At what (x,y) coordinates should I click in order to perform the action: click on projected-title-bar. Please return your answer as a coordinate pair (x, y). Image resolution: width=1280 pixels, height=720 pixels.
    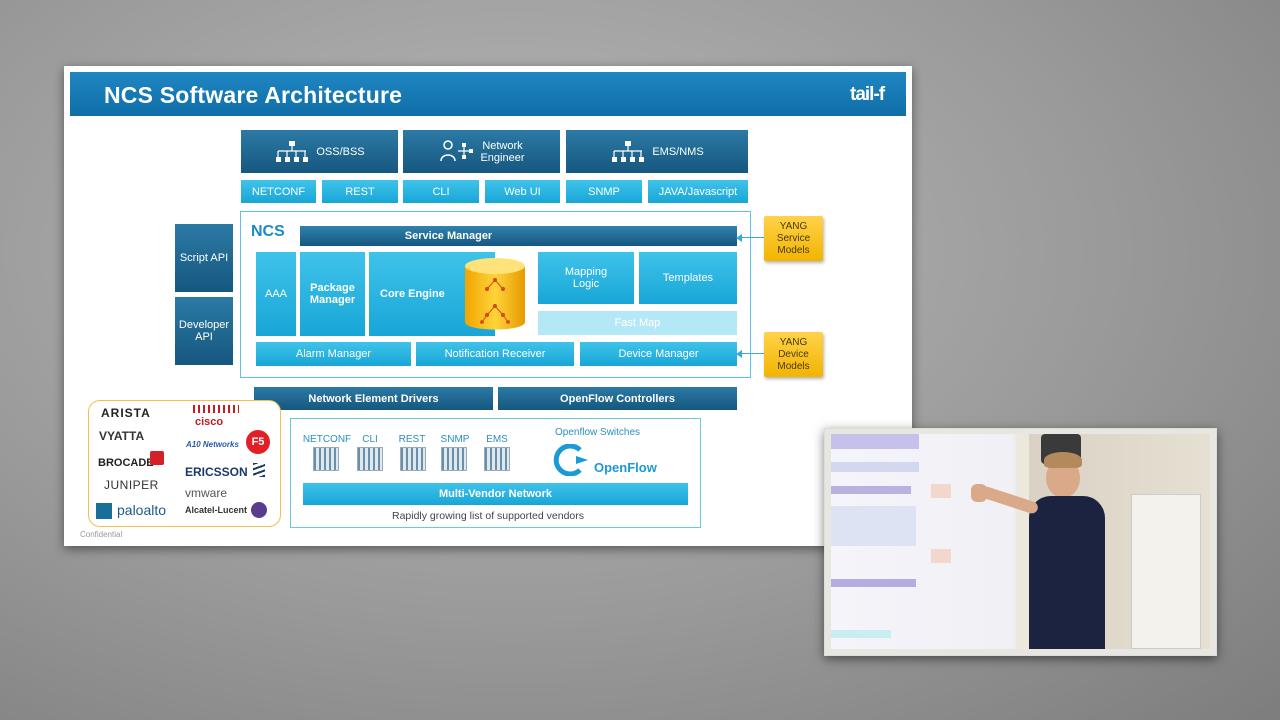
    Looking at the image, I should click on (875, 441).